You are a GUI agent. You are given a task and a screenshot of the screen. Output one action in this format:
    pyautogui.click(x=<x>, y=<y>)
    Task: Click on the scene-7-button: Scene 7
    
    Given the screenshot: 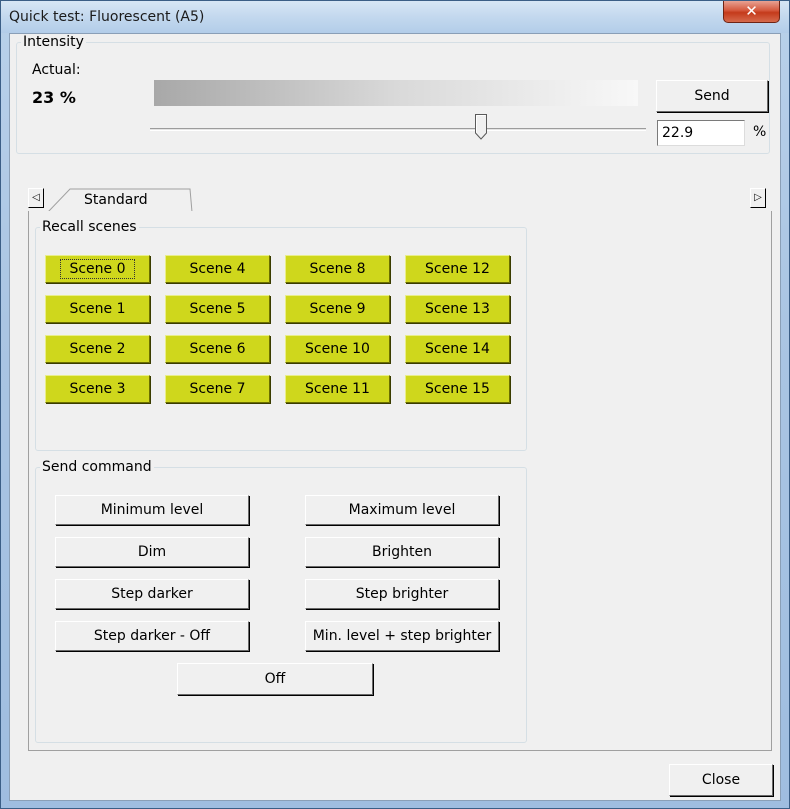 What is the action you would take?
    pyautogui.click(x=217, y=389)
    